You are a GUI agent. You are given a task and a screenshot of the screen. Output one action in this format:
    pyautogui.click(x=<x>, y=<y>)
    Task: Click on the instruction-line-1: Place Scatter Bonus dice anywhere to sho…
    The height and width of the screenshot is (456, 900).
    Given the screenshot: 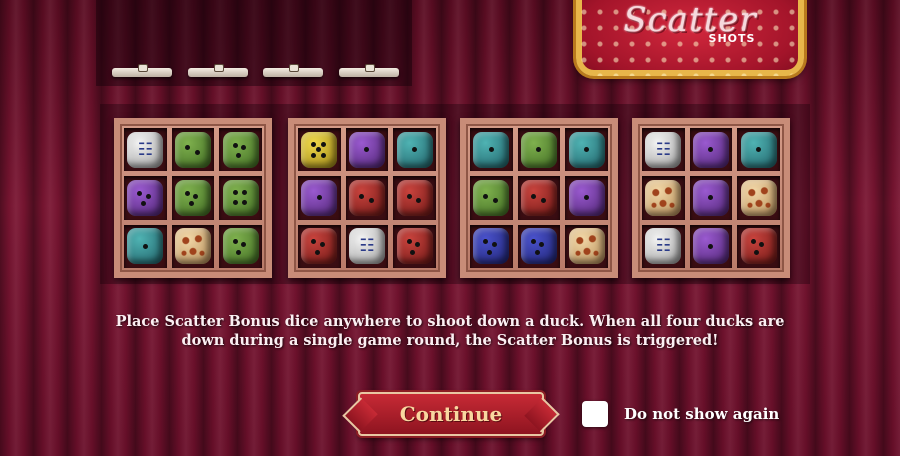 What is the action you would take?
    pyautogui.click(x=450, y=321)
    